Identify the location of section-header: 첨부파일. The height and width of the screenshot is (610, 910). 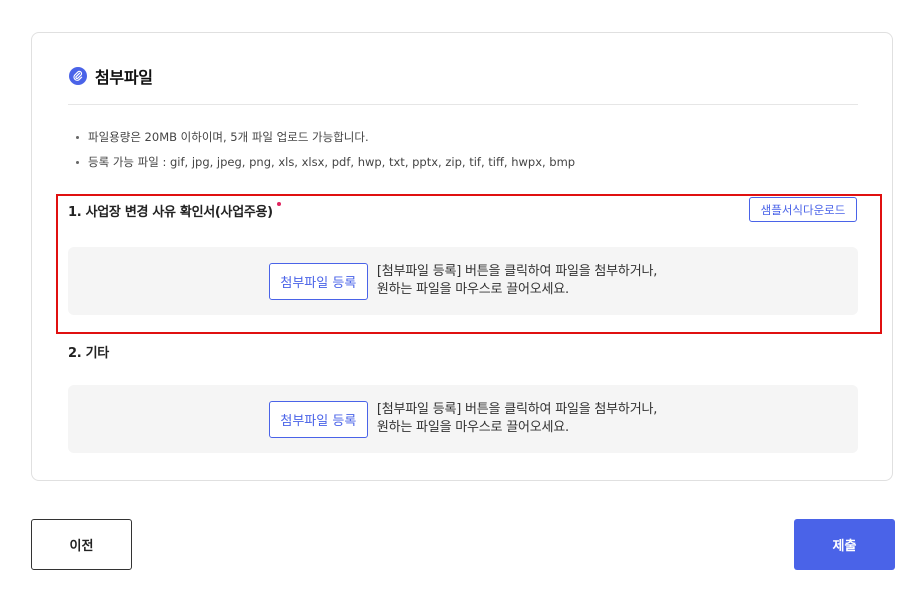
(111, 76).